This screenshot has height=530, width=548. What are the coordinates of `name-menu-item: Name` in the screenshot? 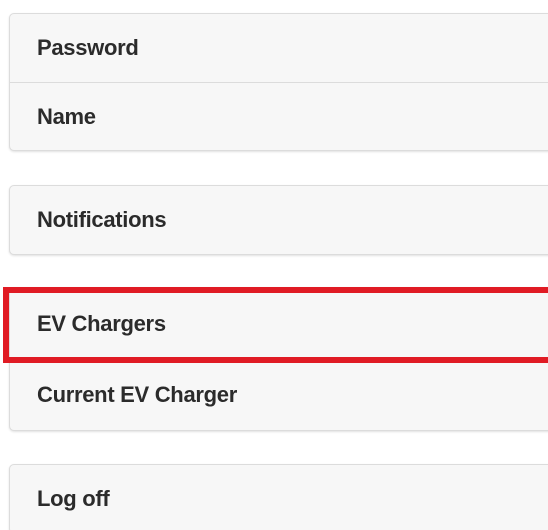 It's located at (279, 116).